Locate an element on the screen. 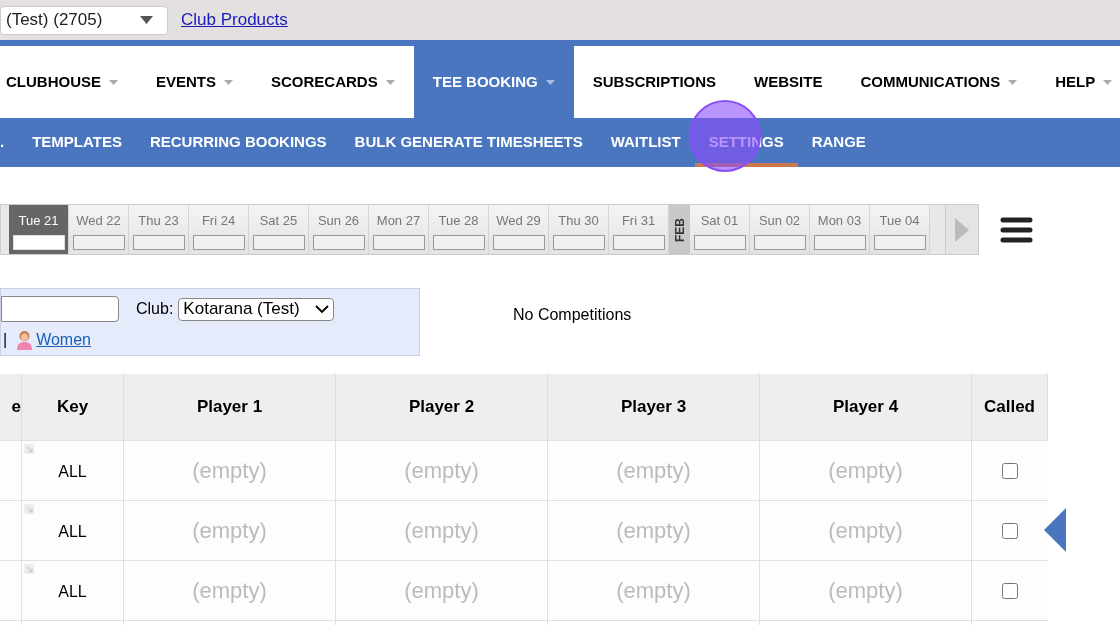  nav-tab: TEE BOOKING is located at coordinates (493, 82).